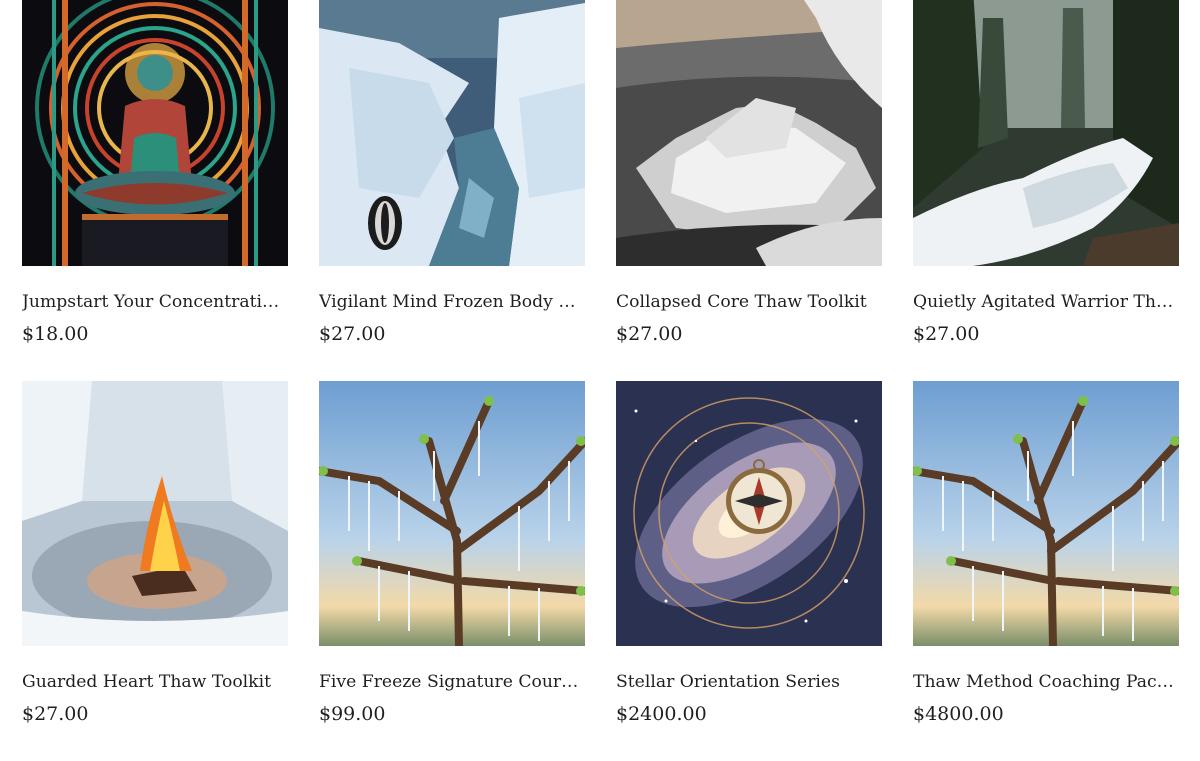 This screenshot has width=1200, height=761. I want to click on product-title: Vigilant Mind Frozen Body Thaw Toolkit, so click(450, 302).